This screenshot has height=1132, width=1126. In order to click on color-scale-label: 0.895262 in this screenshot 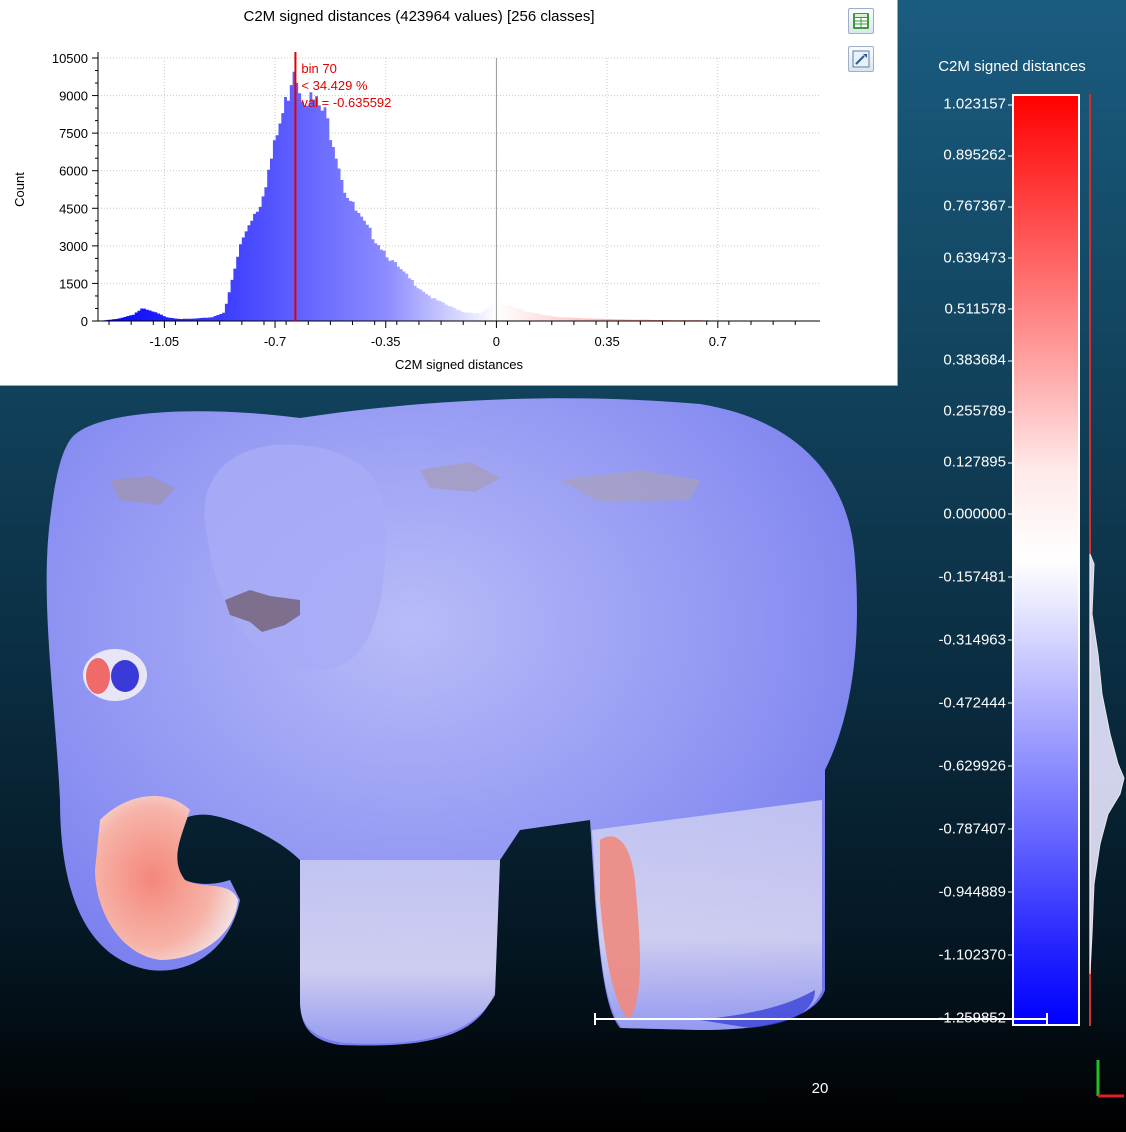, I will do `click(977, 155)`.